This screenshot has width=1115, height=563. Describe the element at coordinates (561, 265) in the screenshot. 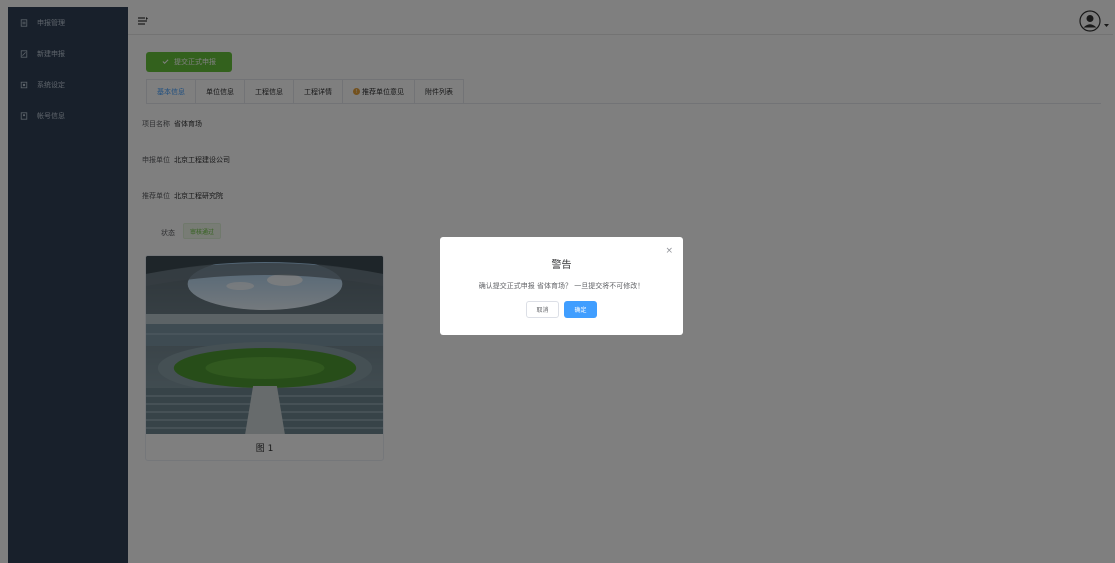

I see `dialog-title: 警告` at that location.